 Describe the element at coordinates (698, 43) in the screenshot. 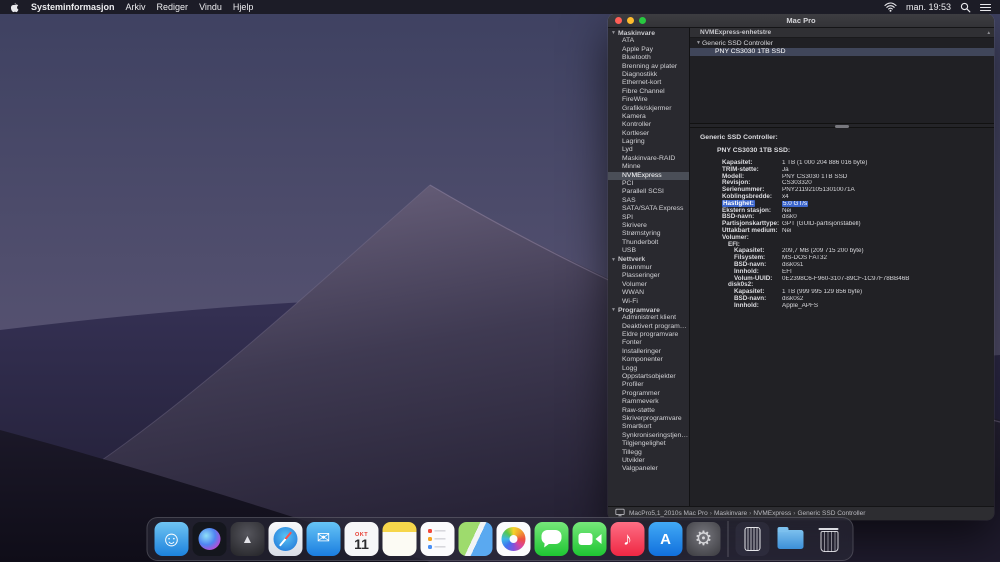

I see `disclosure-triangle-icon: ▼` at that location.